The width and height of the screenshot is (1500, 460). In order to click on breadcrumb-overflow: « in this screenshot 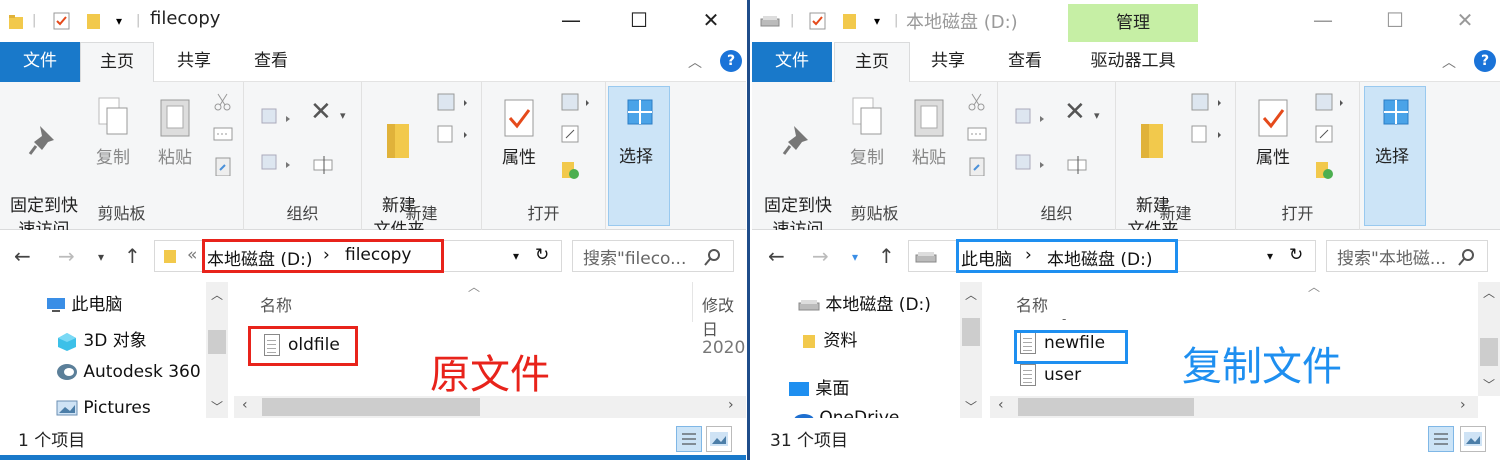, I will do `click(192, 255)`.